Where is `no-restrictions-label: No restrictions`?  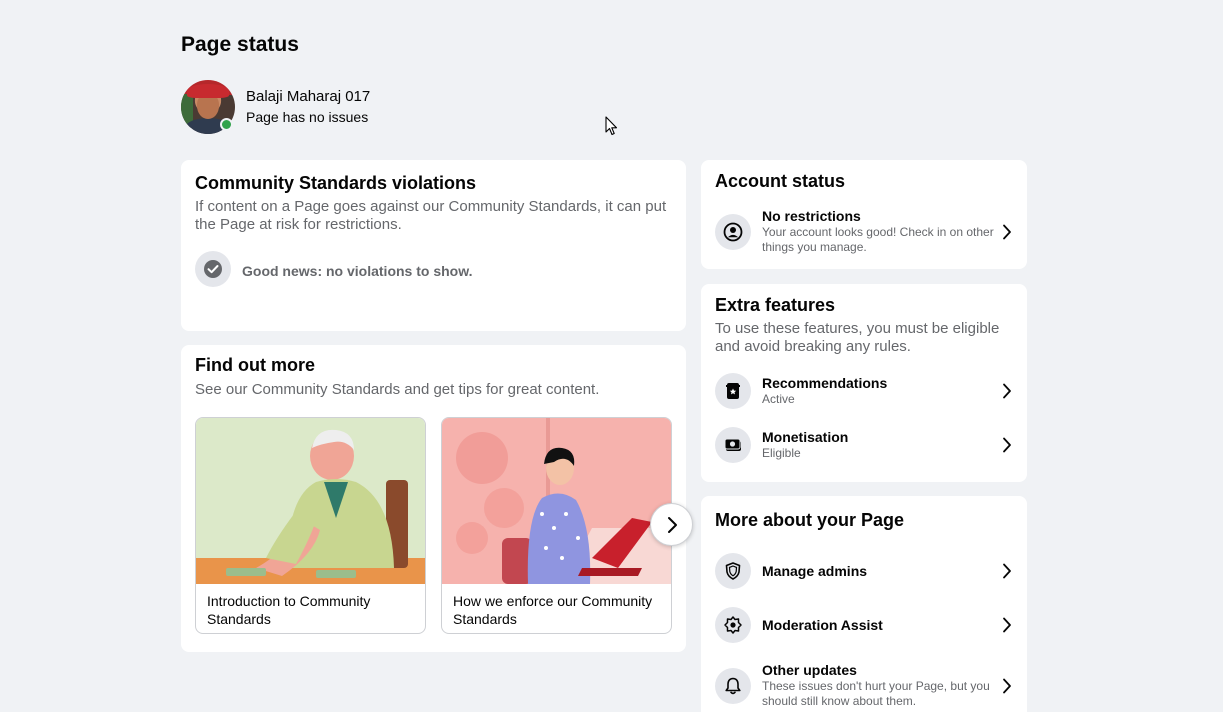
no-restrictions-label: No restrictions is located at coordinates (811, 216).